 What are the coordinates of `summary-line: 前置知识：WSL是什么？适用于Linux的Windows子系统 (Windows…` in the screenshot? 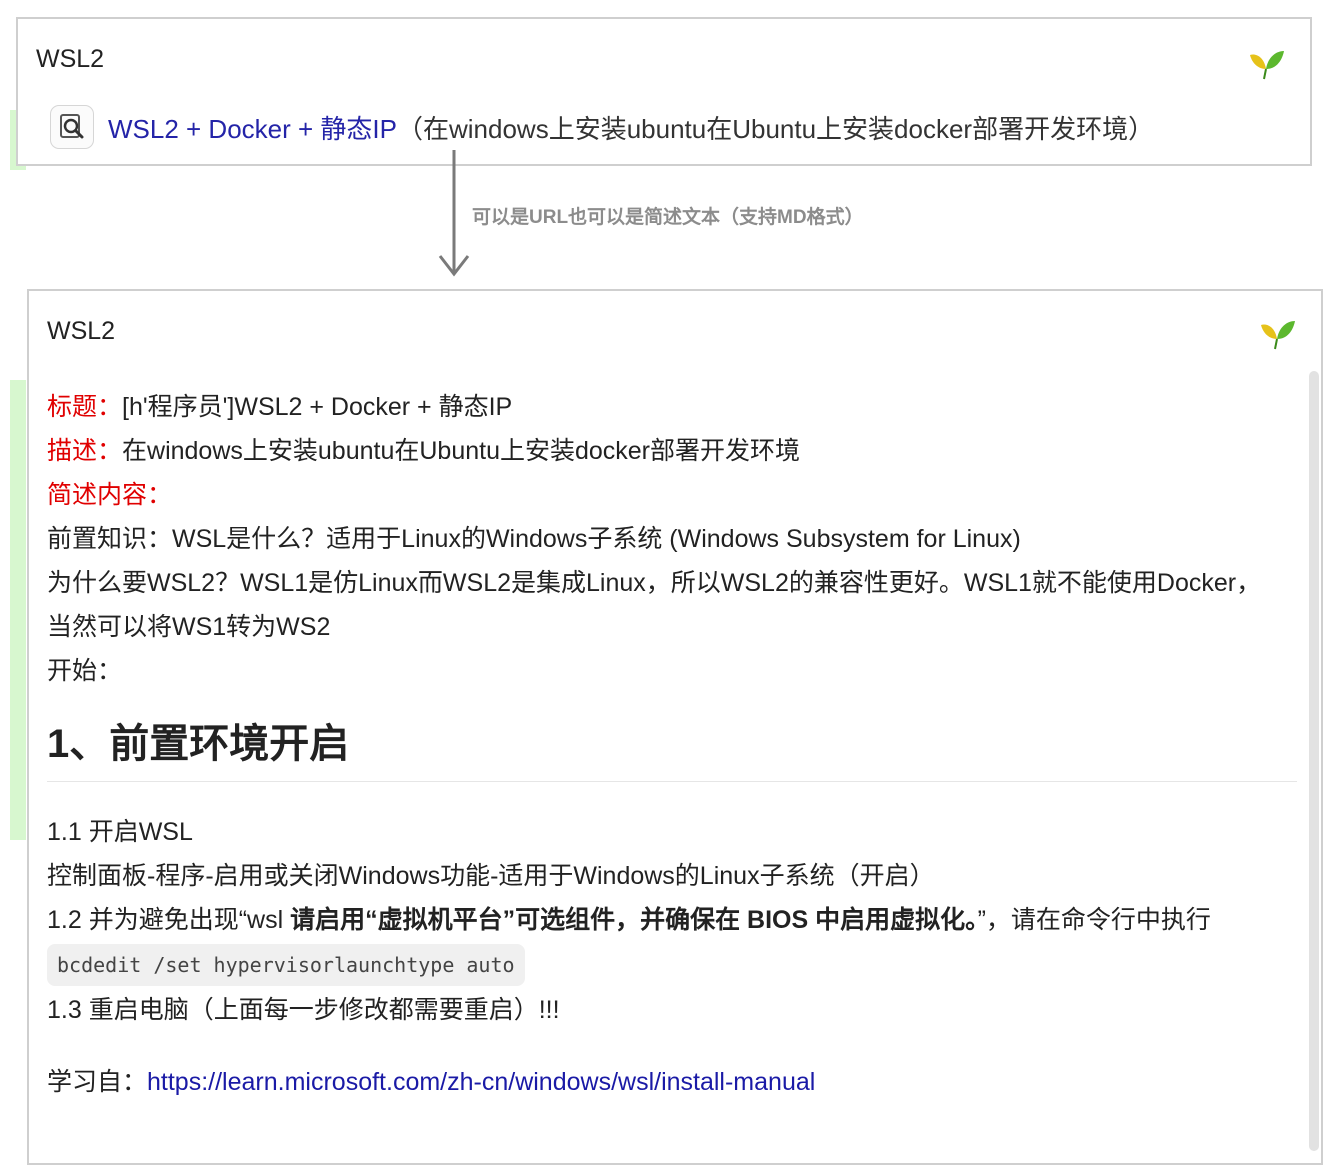 It's located at (534, 539).